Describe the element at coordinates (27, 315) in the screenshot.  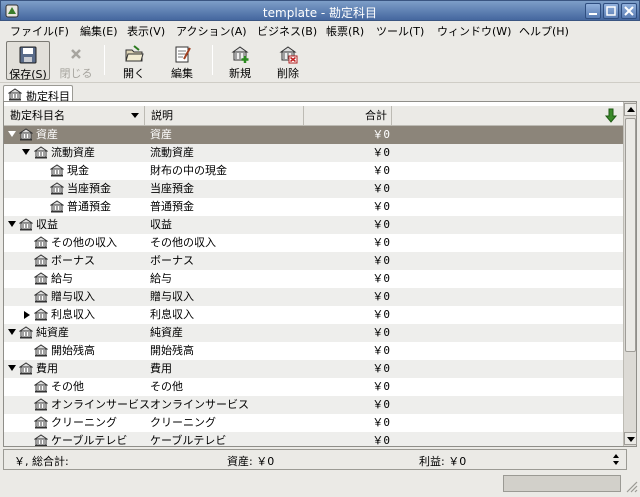
I see `expander-closed-icon` at that location.